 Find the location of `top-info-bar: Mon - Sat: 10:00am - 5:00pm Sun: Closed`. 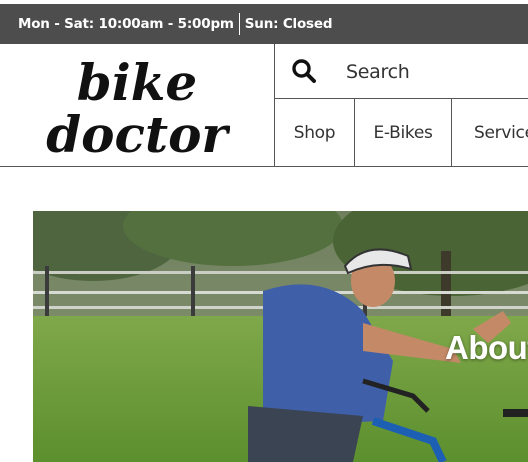

top-info-bar: Mon - Sat: 10:00am - 5:00pm Sun: Closed is located at coordinates (264, 24).